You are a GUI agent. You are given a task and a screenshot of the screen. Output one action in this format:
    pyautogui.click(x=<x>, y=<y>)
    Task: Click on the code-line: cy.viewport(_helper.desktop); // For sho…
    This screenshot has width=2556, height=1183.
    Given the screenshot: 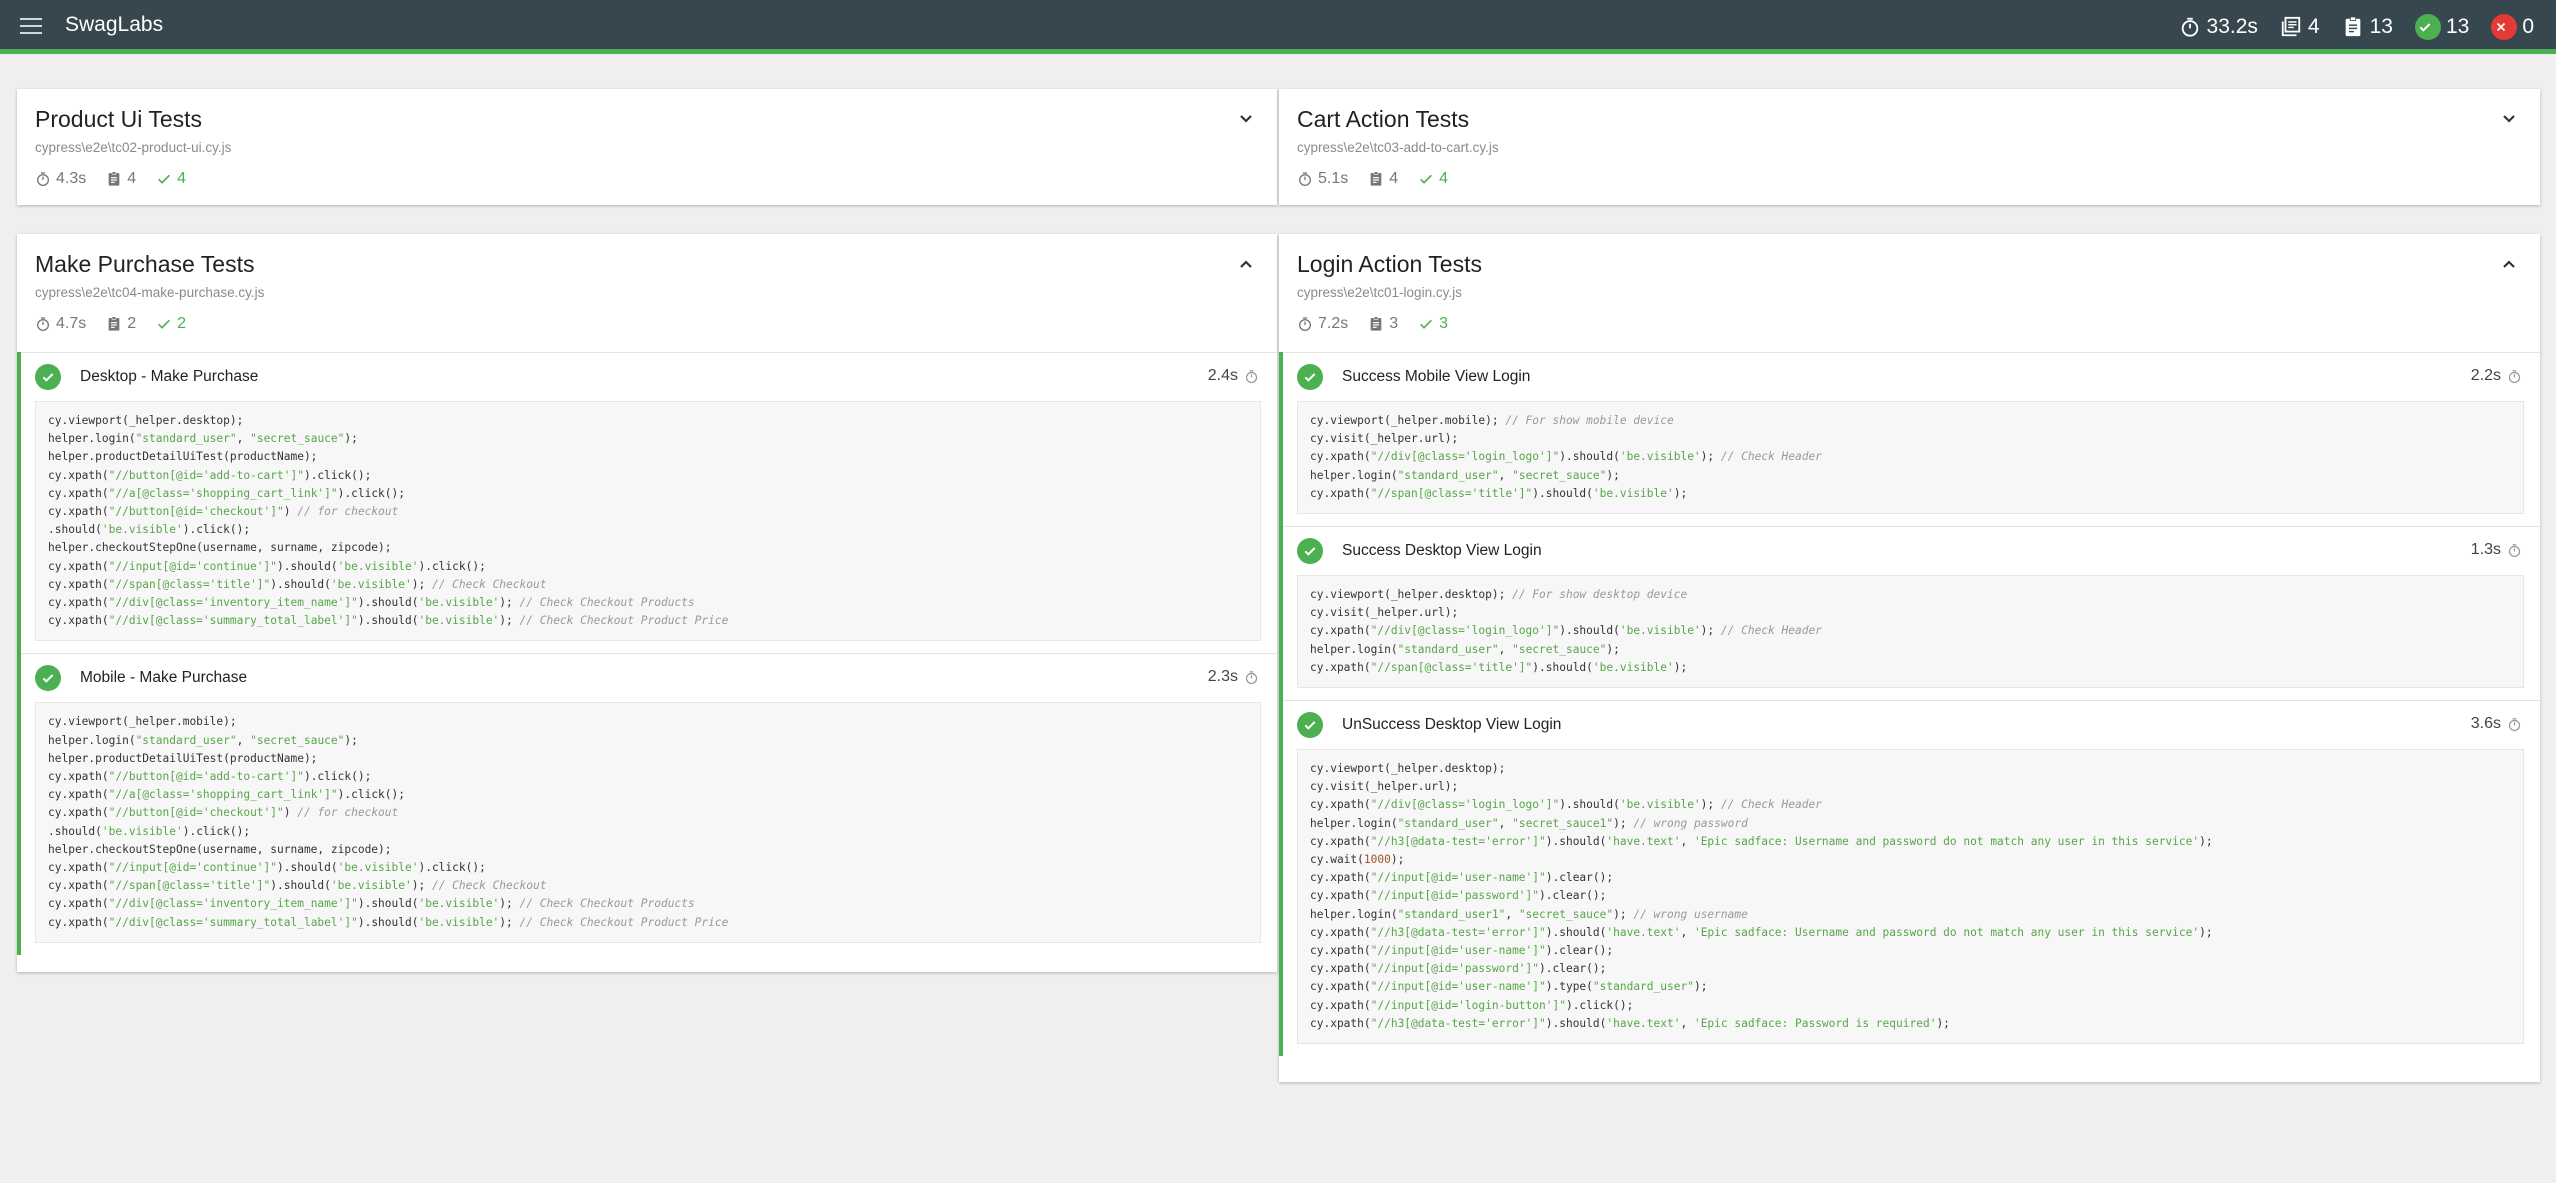 What is the action you would take?
    pyautogui.click(x=1499, y=595)
    